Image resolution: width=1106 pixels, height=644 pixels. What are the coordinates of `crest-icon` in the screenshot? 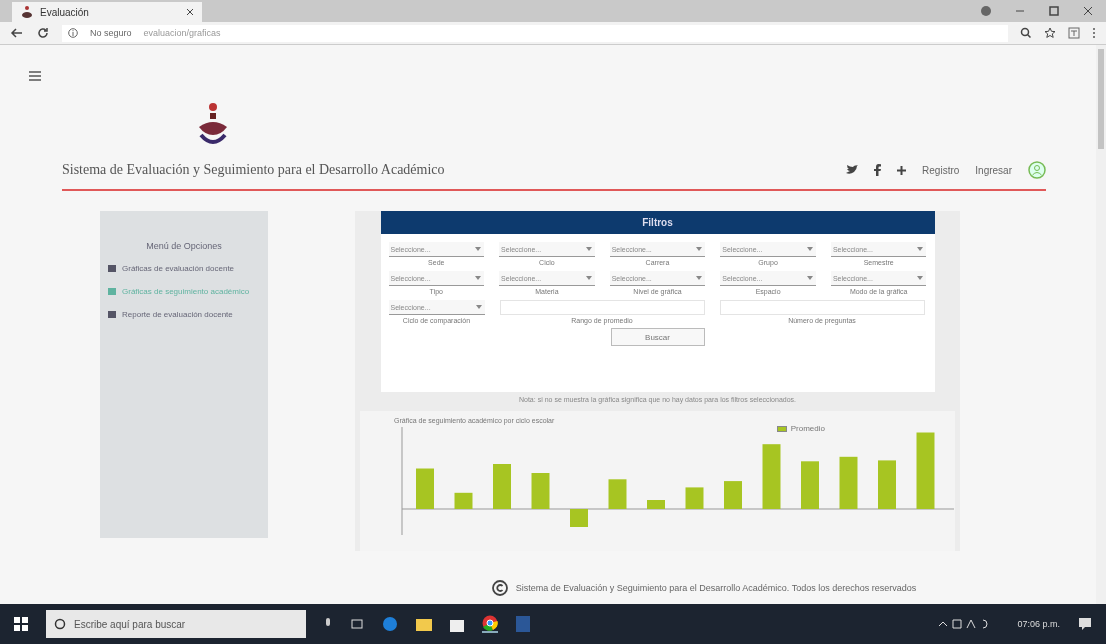 It's located at (27, 12).